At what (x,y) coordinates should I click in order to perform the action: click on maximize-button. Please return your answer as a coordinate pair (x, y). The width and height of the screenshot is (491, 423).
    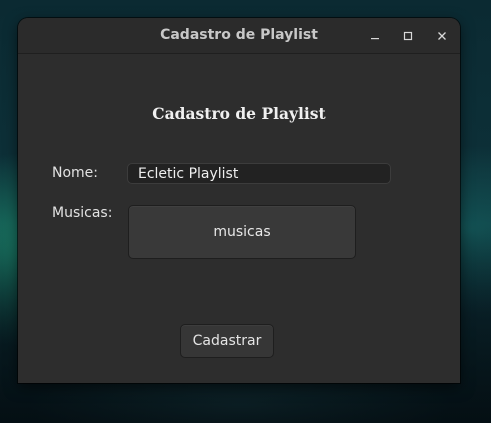
    Looking at the image, I should click on (408, 36).